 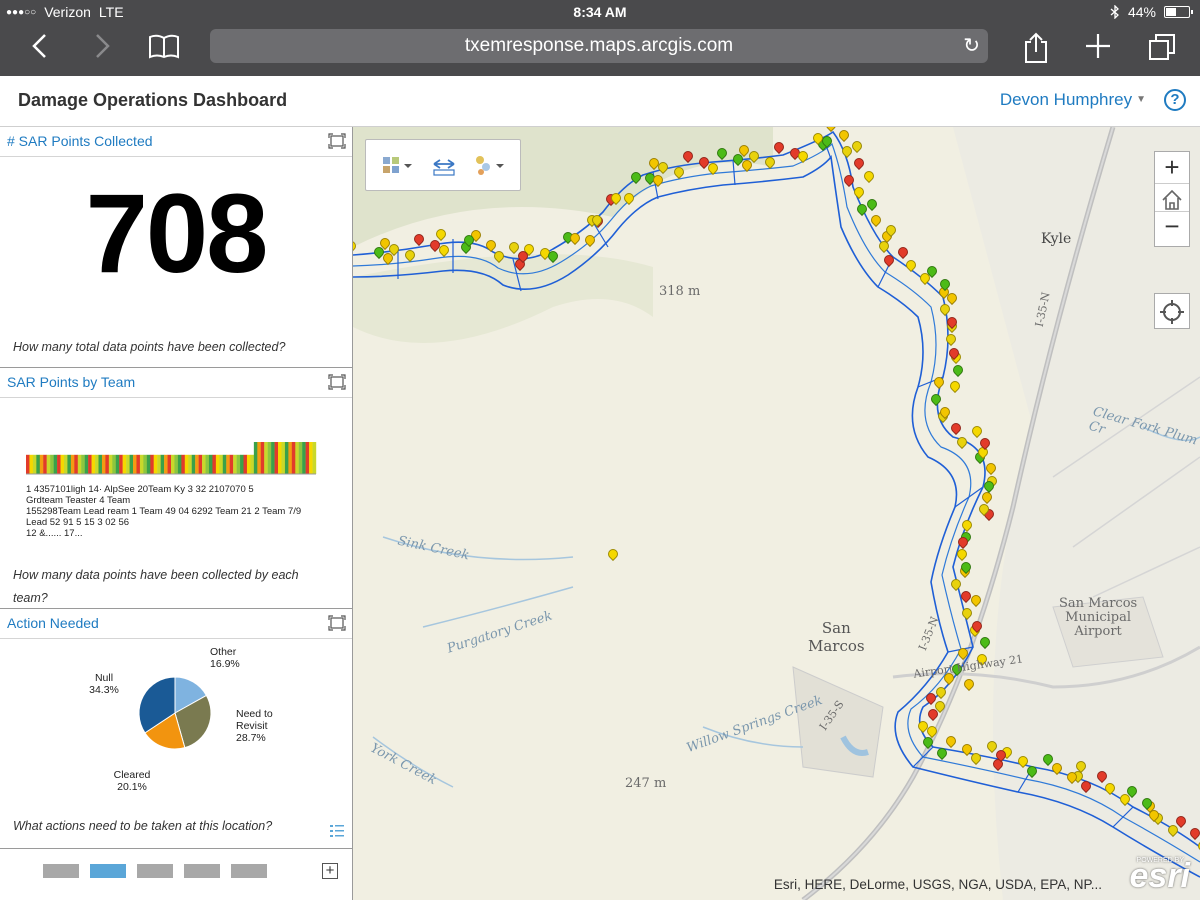 I want to click on help-icon: ?, so click(x=1175, y=100).